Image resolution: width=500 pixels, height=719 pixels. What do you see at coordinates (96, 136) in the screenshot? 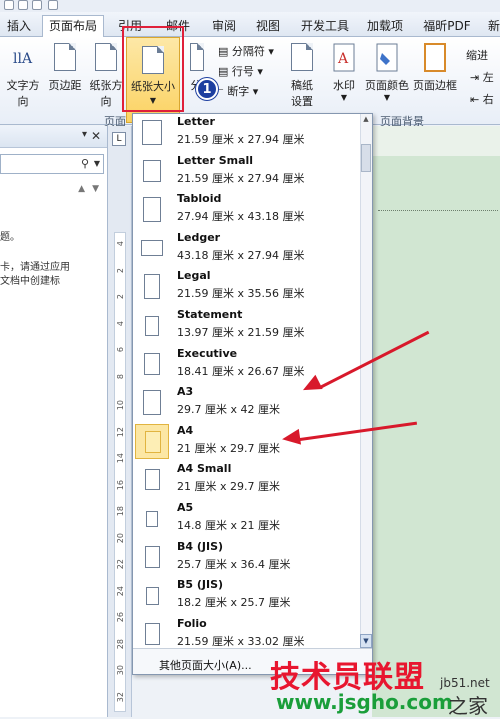
I see `close-icon: ✕` at bounding box center [96, 136].